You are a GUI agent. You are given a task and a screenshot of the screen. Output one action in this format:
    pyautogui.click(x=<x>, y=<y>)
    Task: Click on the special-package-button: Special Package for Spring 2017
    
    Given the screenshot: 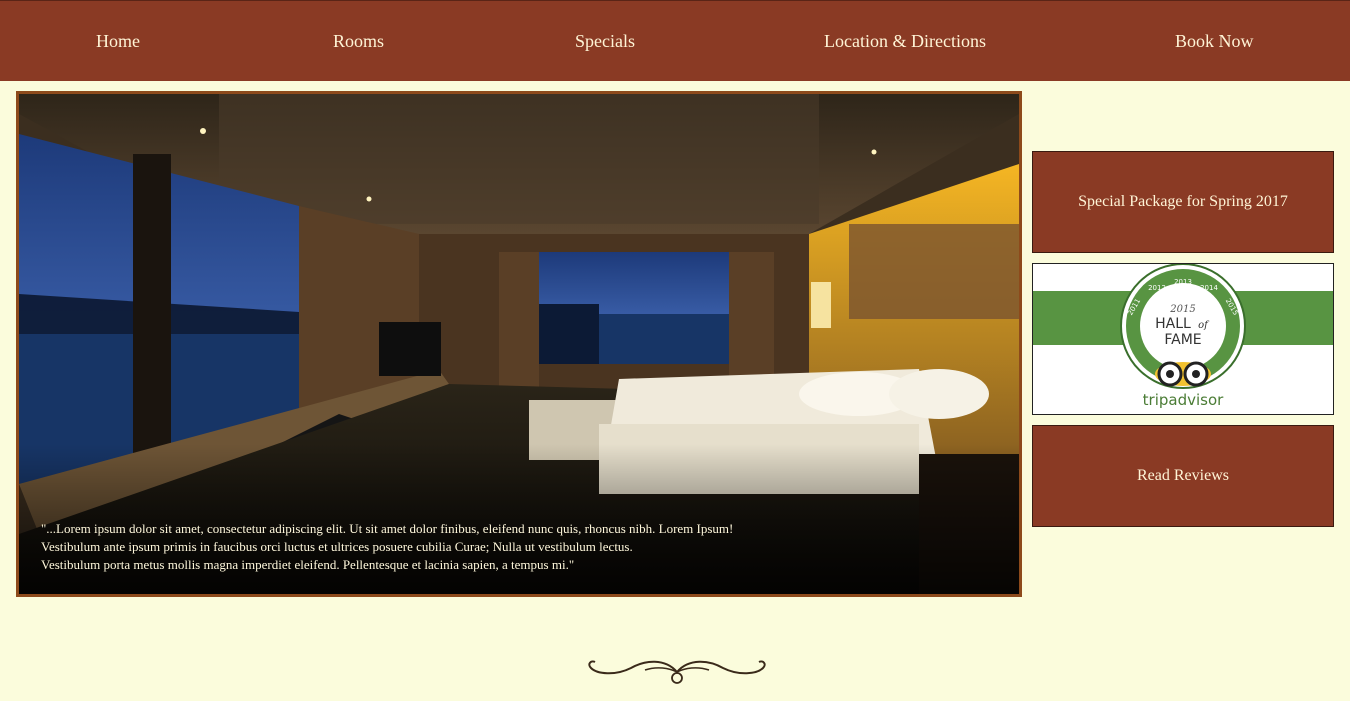 What is the action you would take?
    pyautogui.click(x=1183, y=202)
    